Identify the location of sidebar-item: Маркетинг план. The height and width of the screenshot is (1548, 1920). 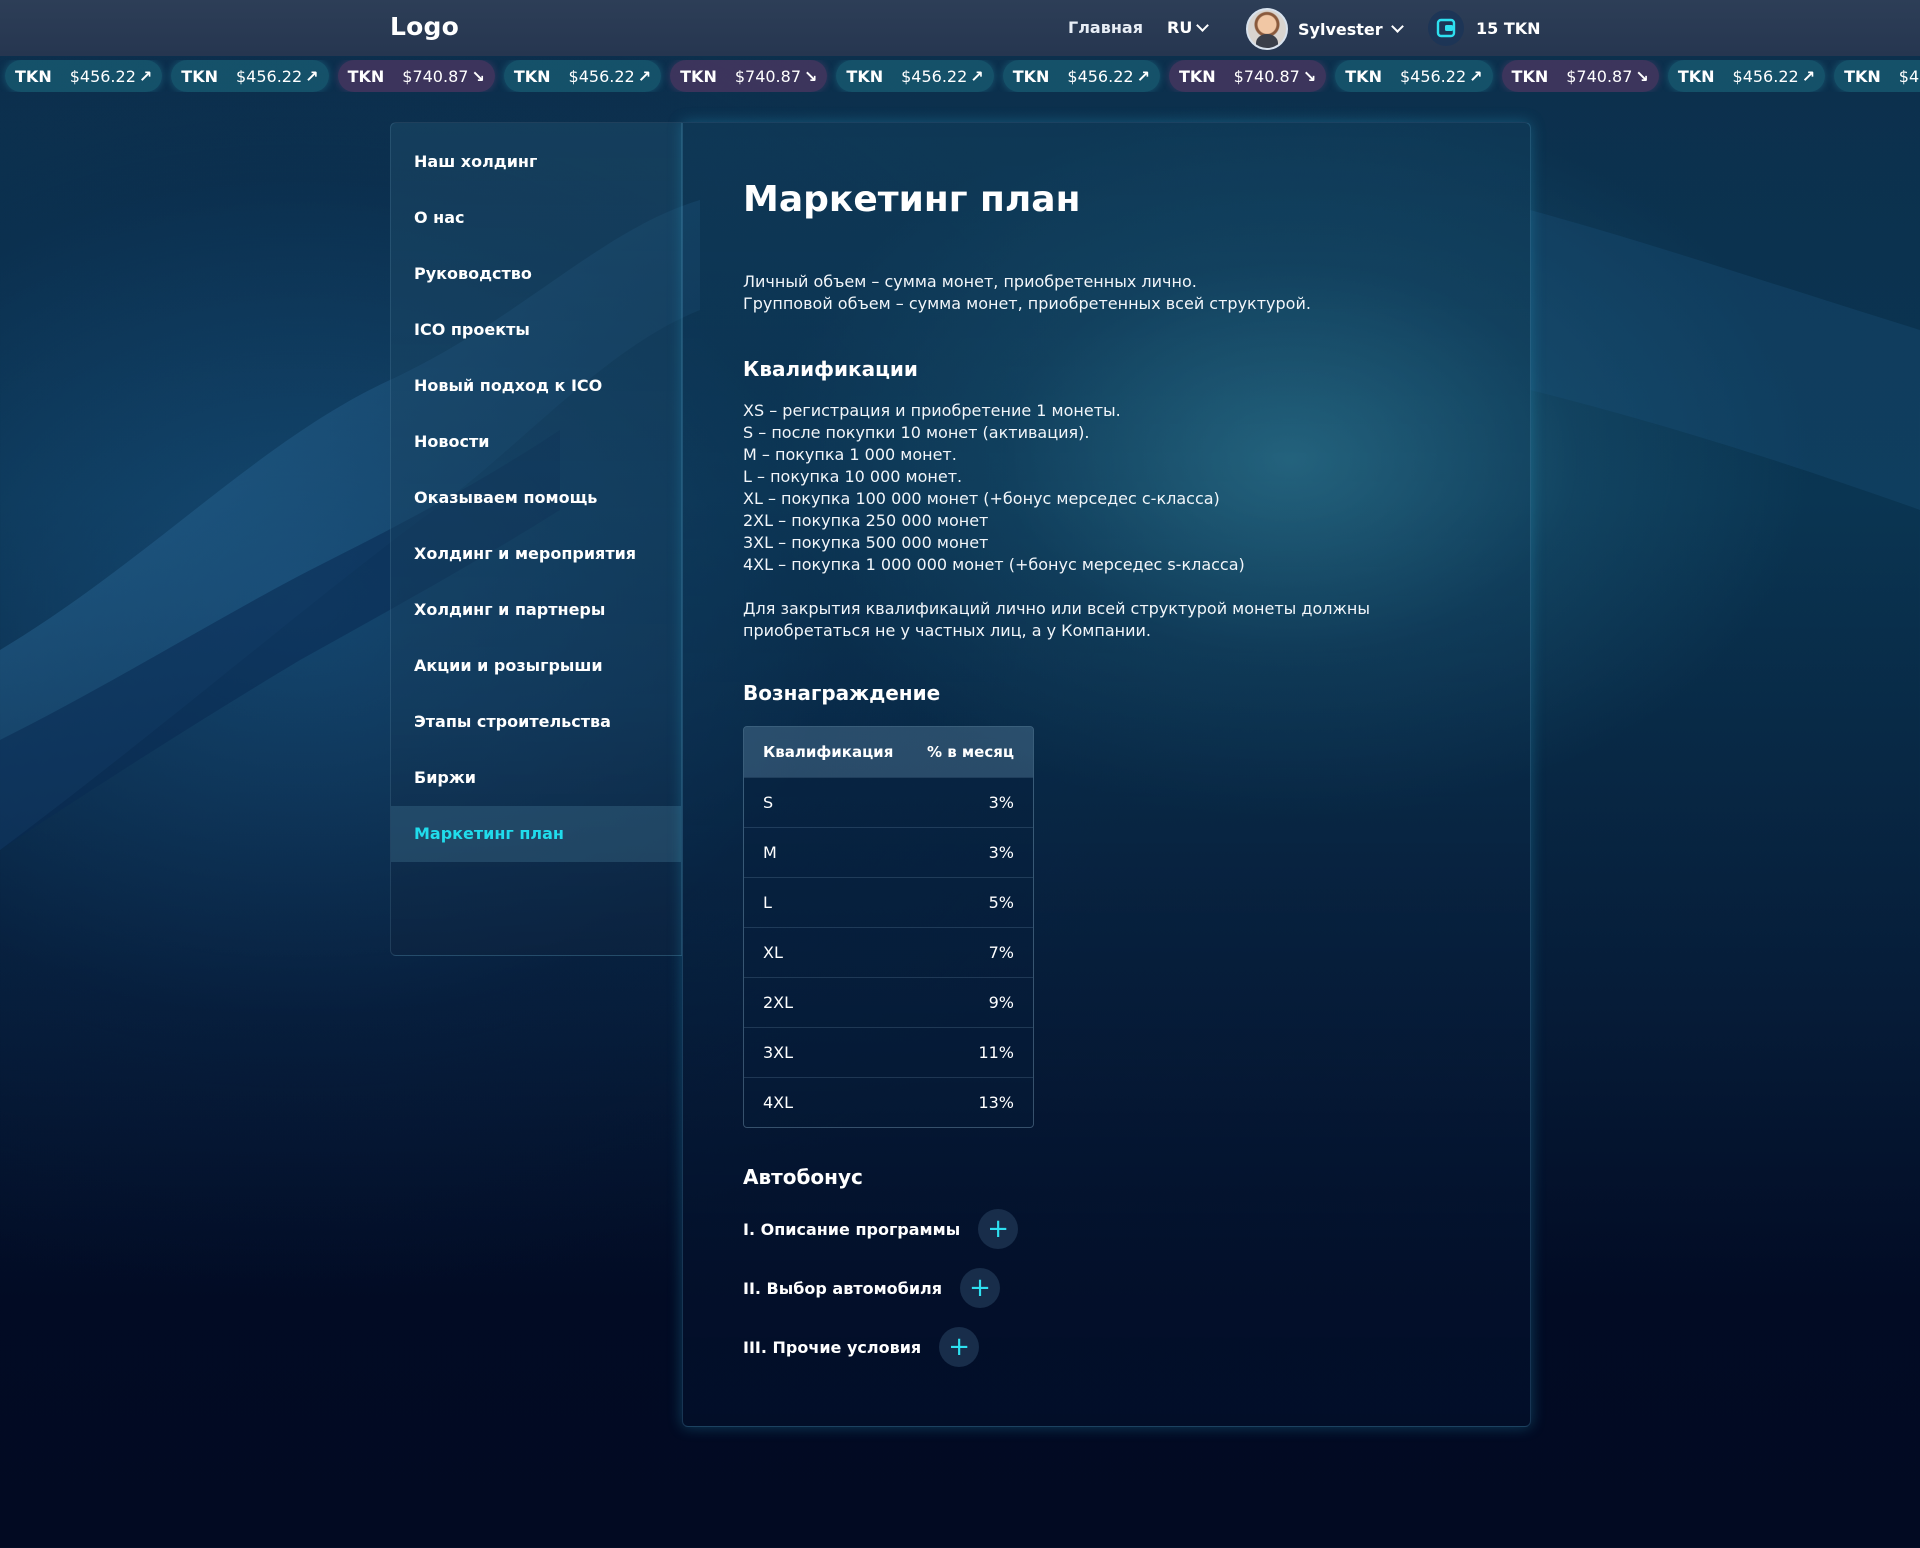
(536, 834).